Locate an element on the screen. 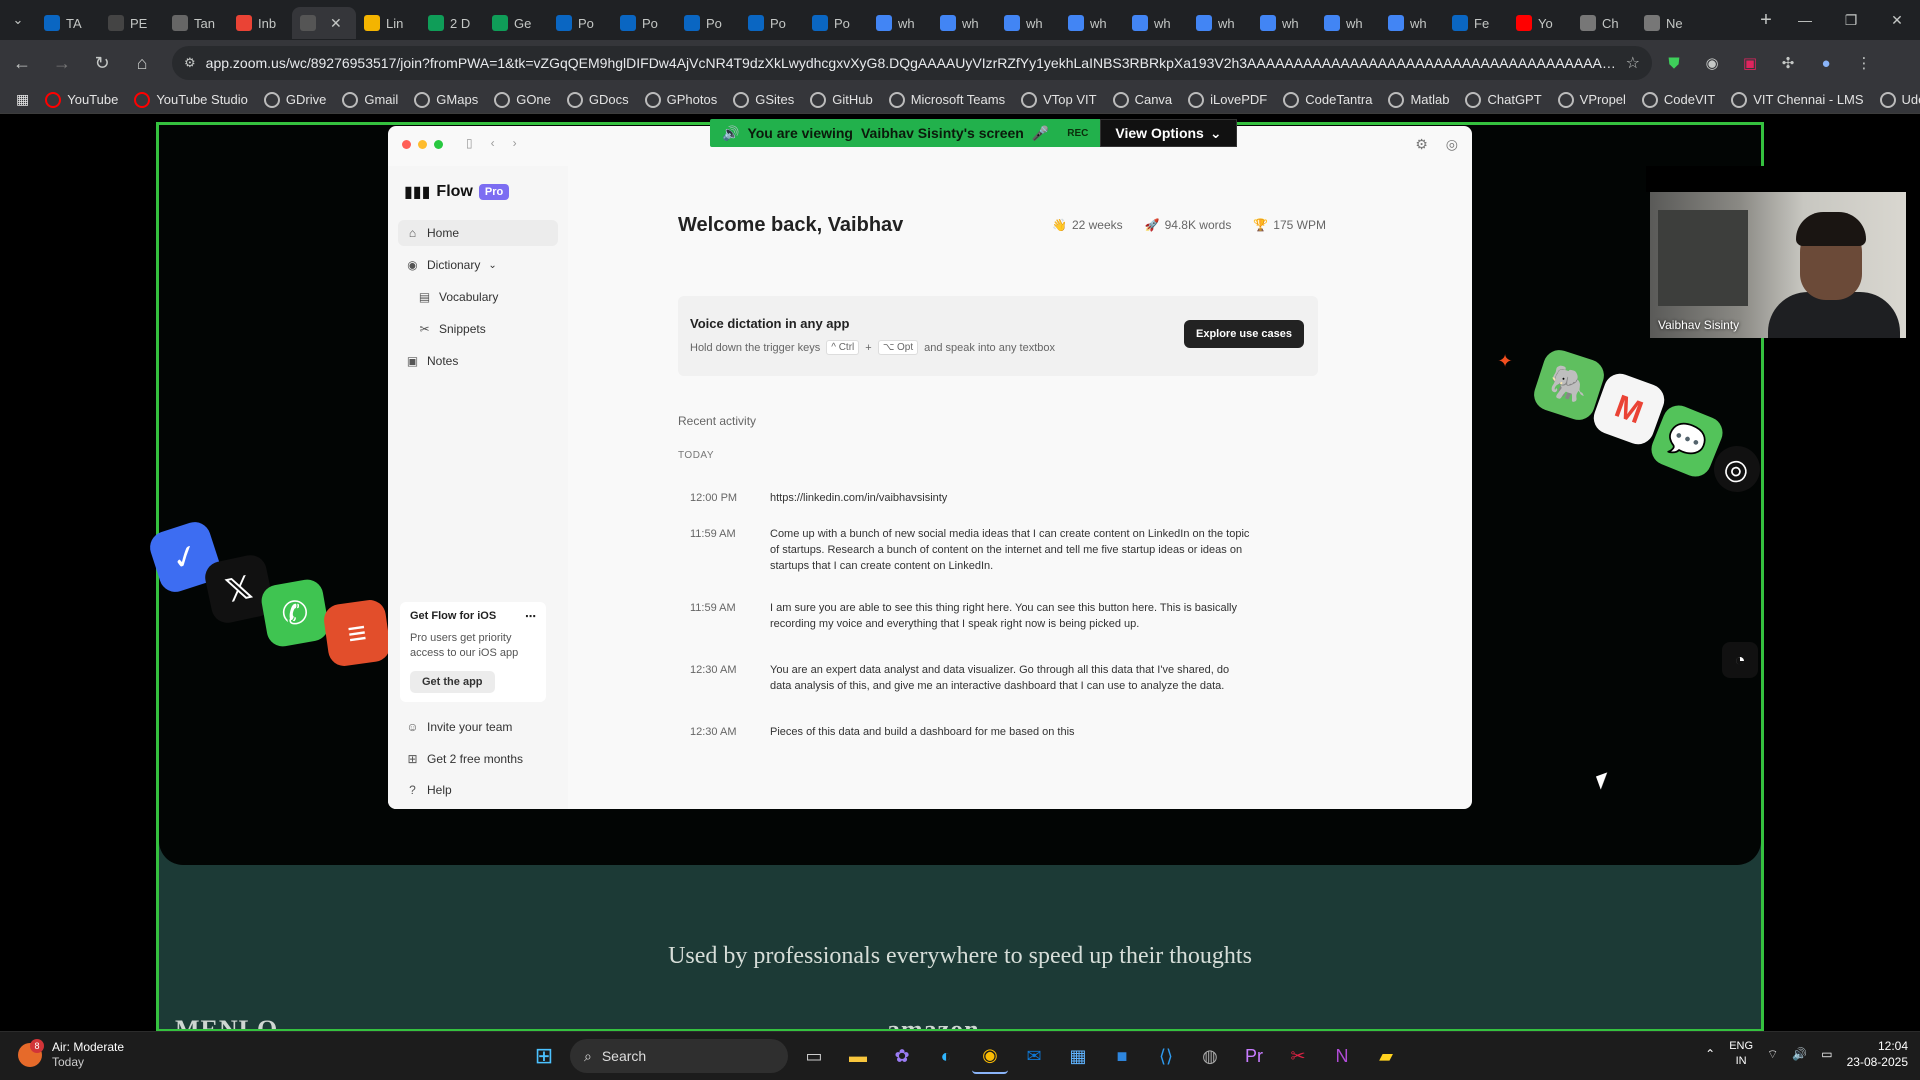 Image resolution: width=1920 pixels, height=1080 pixels. back-button: ← is located at coordinates (22, 63).